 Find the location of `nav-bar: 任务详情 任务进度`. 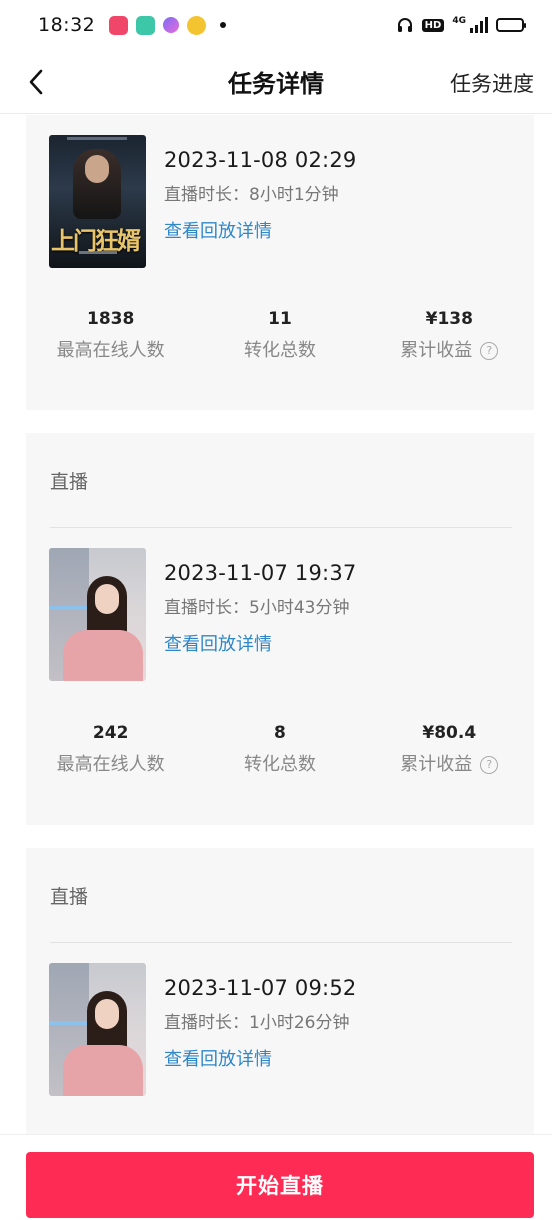

nav-bar: 任务详情 任务进度 is located at coordinates (276, 82).